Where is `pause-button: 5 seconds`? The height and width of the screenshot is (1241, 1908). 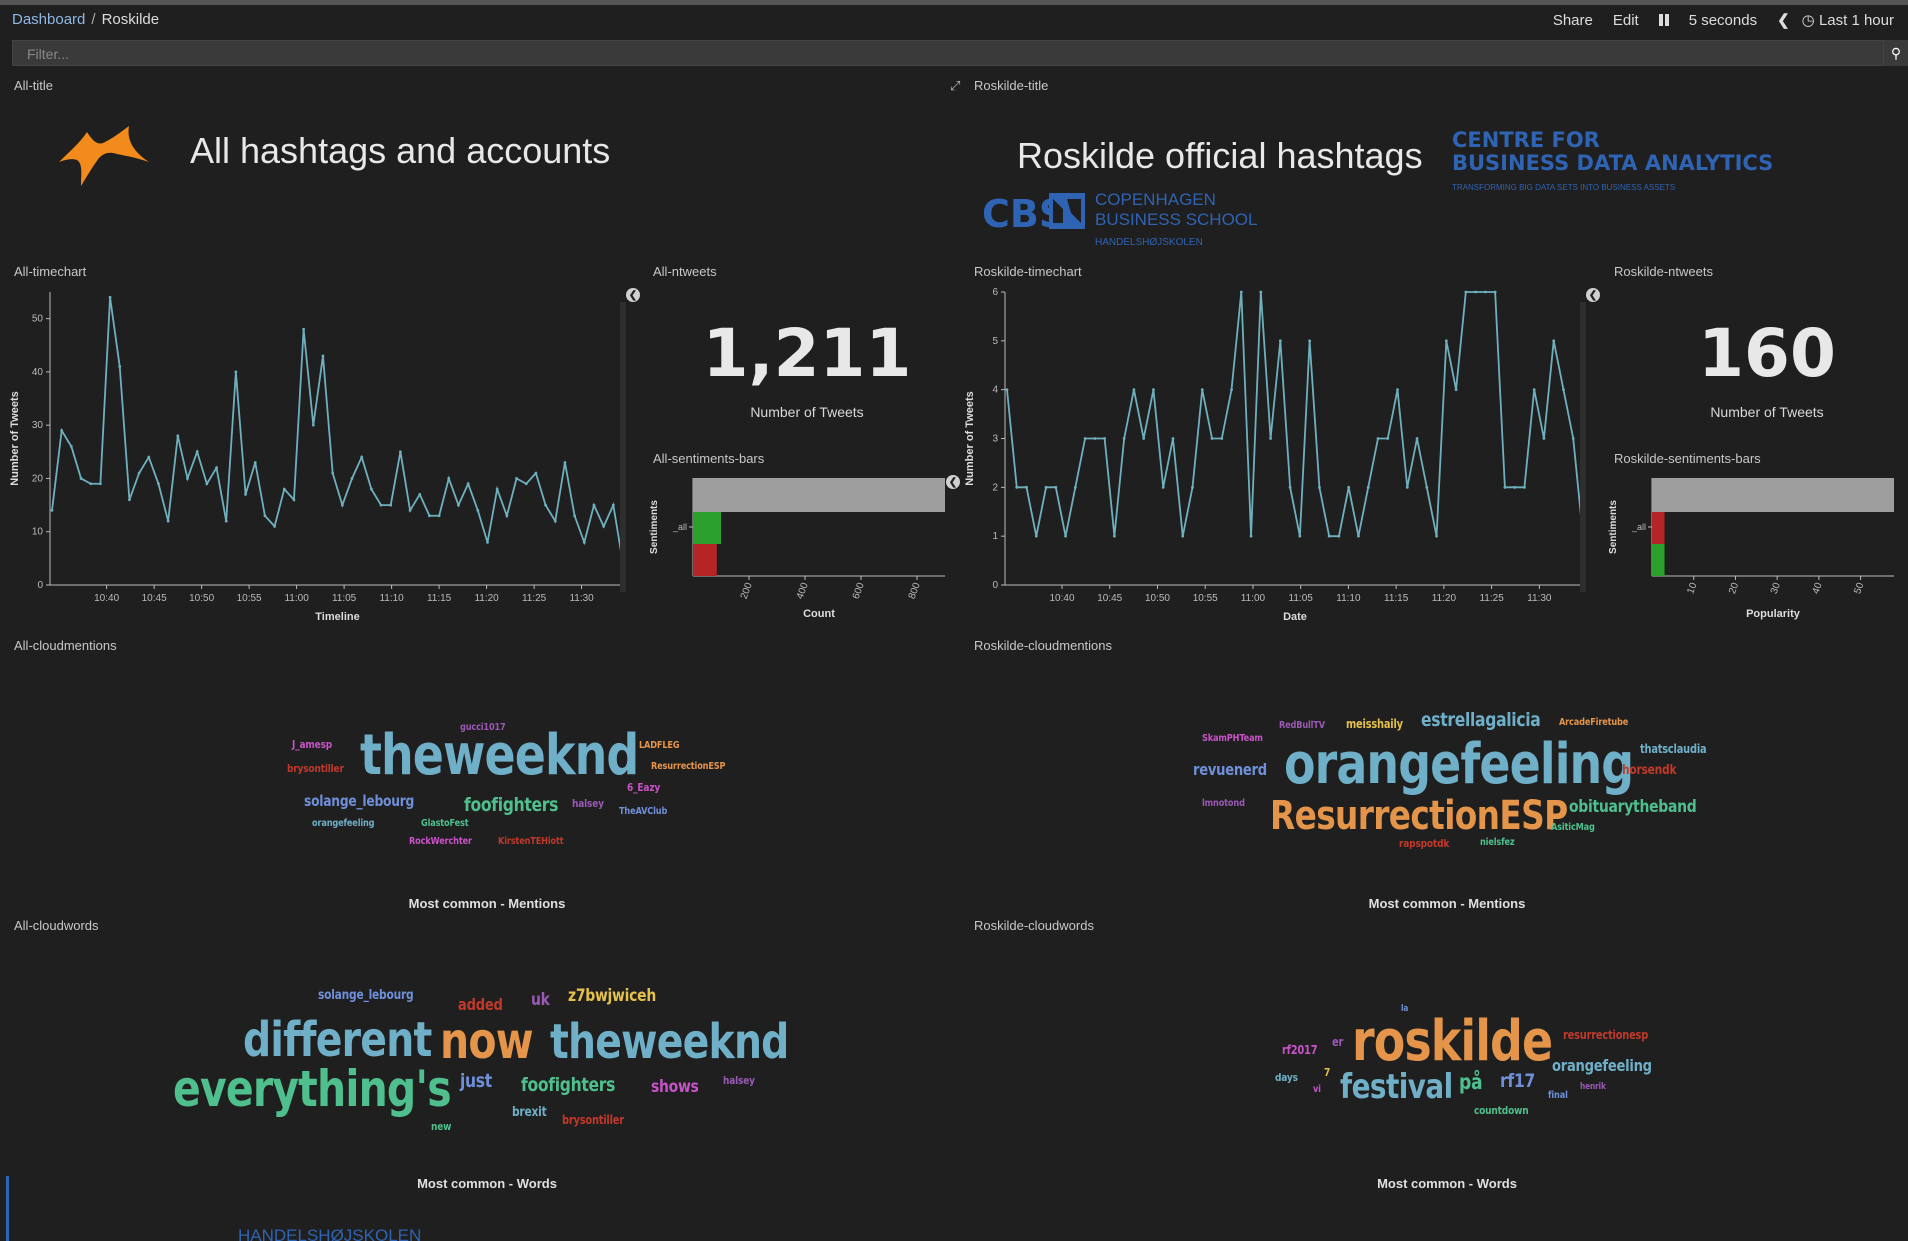 pause-button: 5 seconds is located at coordinates (1707, 20).